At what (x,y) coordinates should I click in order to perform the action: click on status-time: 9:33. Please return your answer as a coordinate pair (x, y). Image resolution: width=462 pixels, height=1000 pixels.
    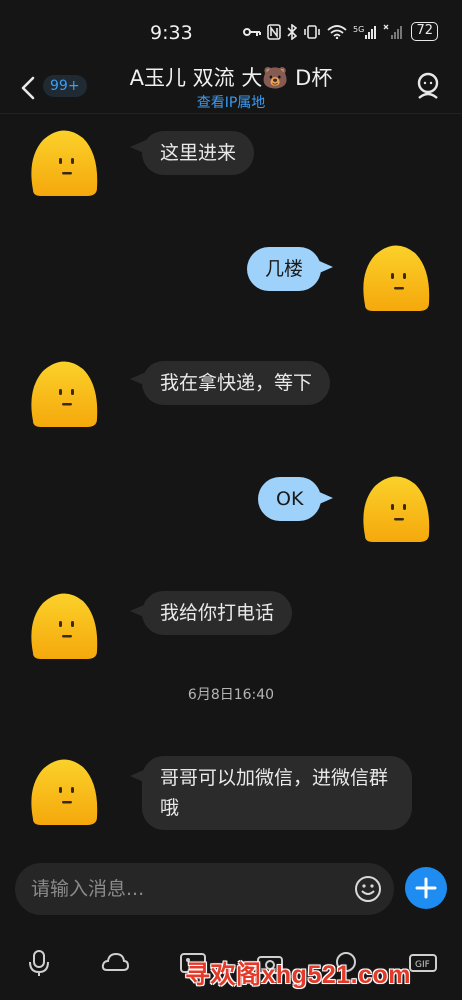
    Looking at the image, I should click on (171, 33).